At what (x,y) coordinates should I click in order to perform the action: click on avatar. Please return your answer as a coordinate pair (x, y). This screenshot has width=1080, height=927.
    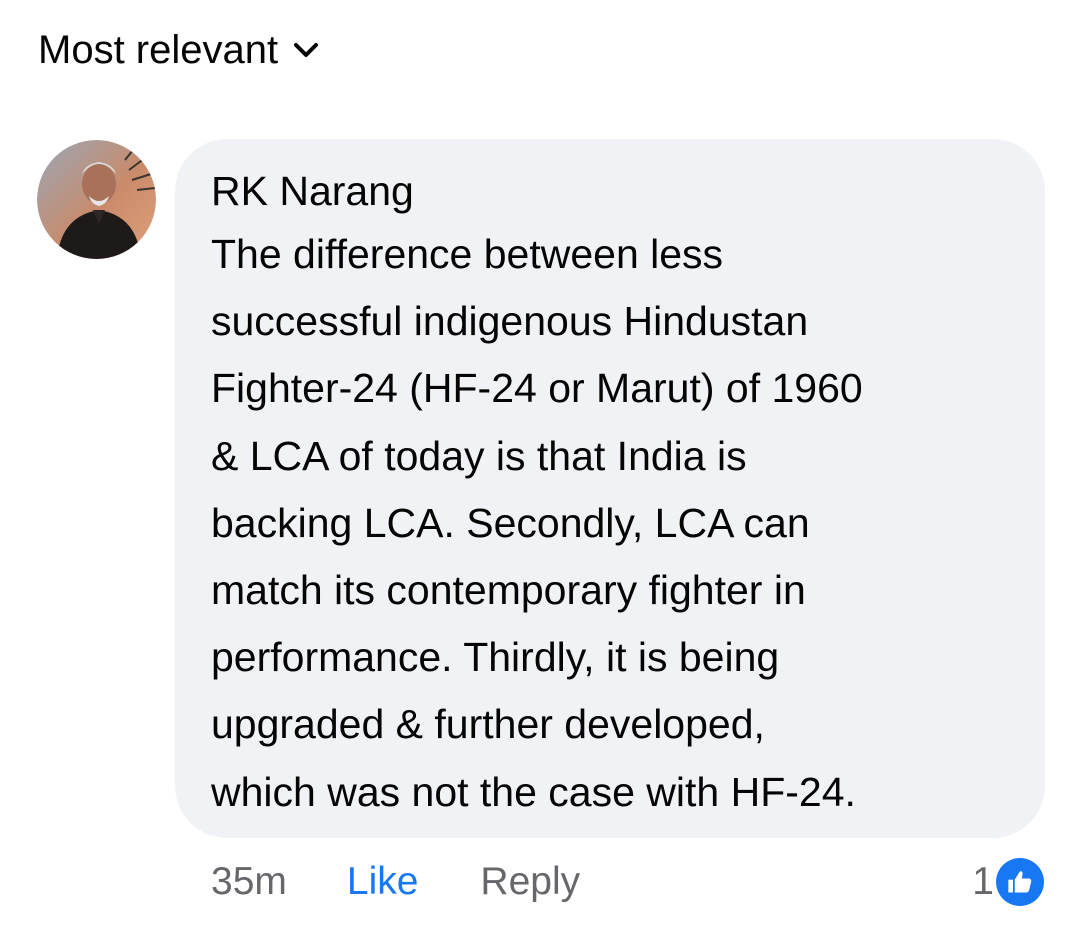
    Looking at the image, I should click on (96, 199).